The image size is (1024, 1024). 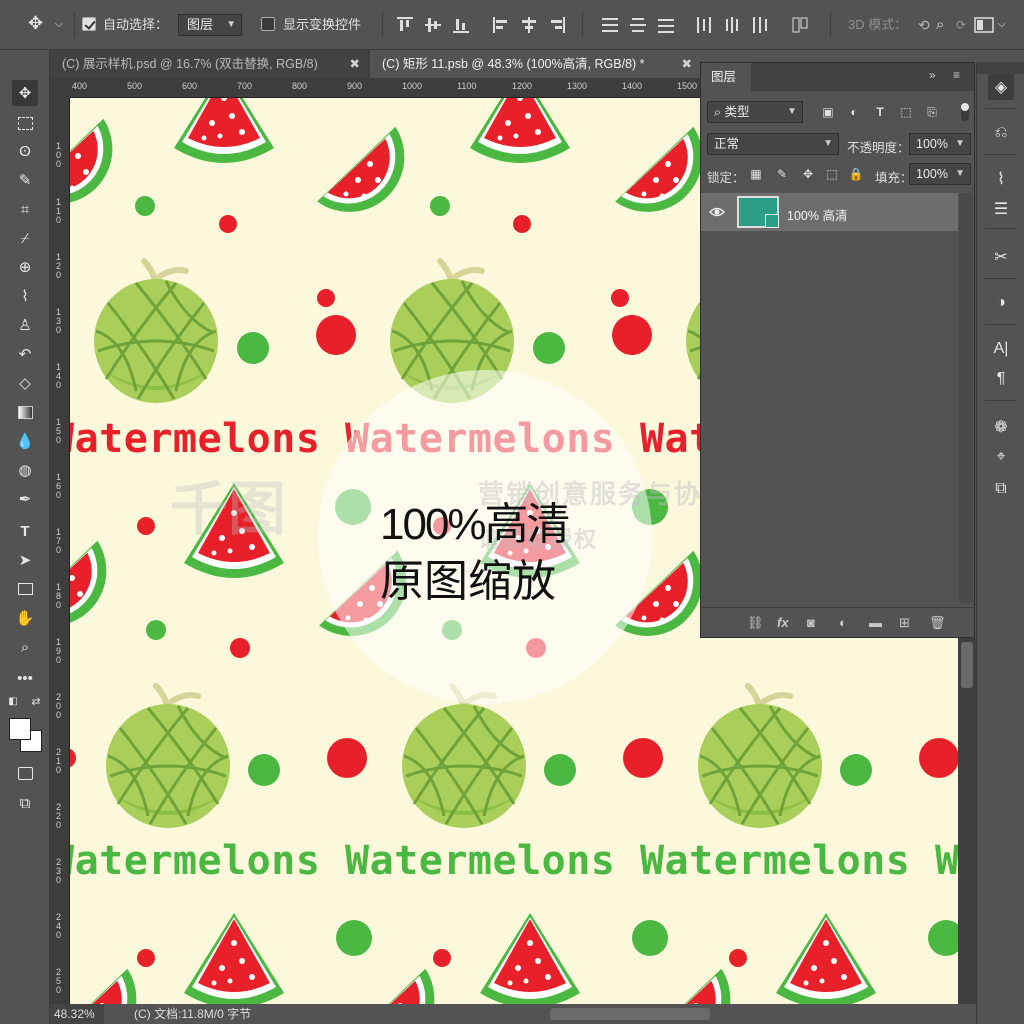 What do you see at coordinates (828, 112) in the screenshot?
I see `filter-pixel-icon: ▣` at bounding box center [828, 112].